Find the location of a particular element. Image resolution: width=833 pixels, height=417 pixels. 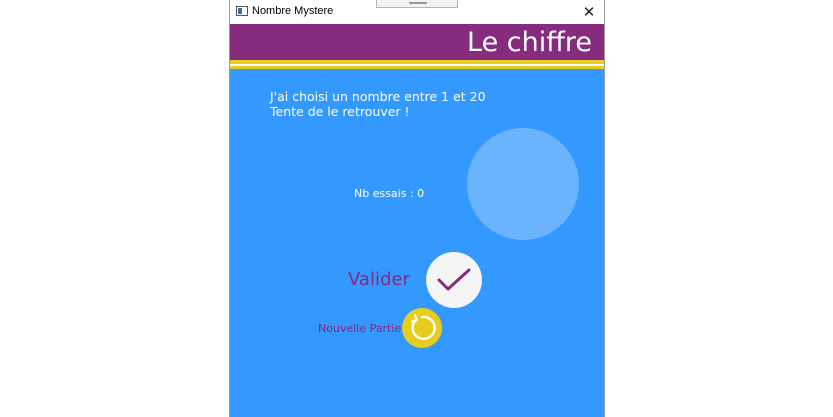

drag-handle is located at coordinates (417, 4).